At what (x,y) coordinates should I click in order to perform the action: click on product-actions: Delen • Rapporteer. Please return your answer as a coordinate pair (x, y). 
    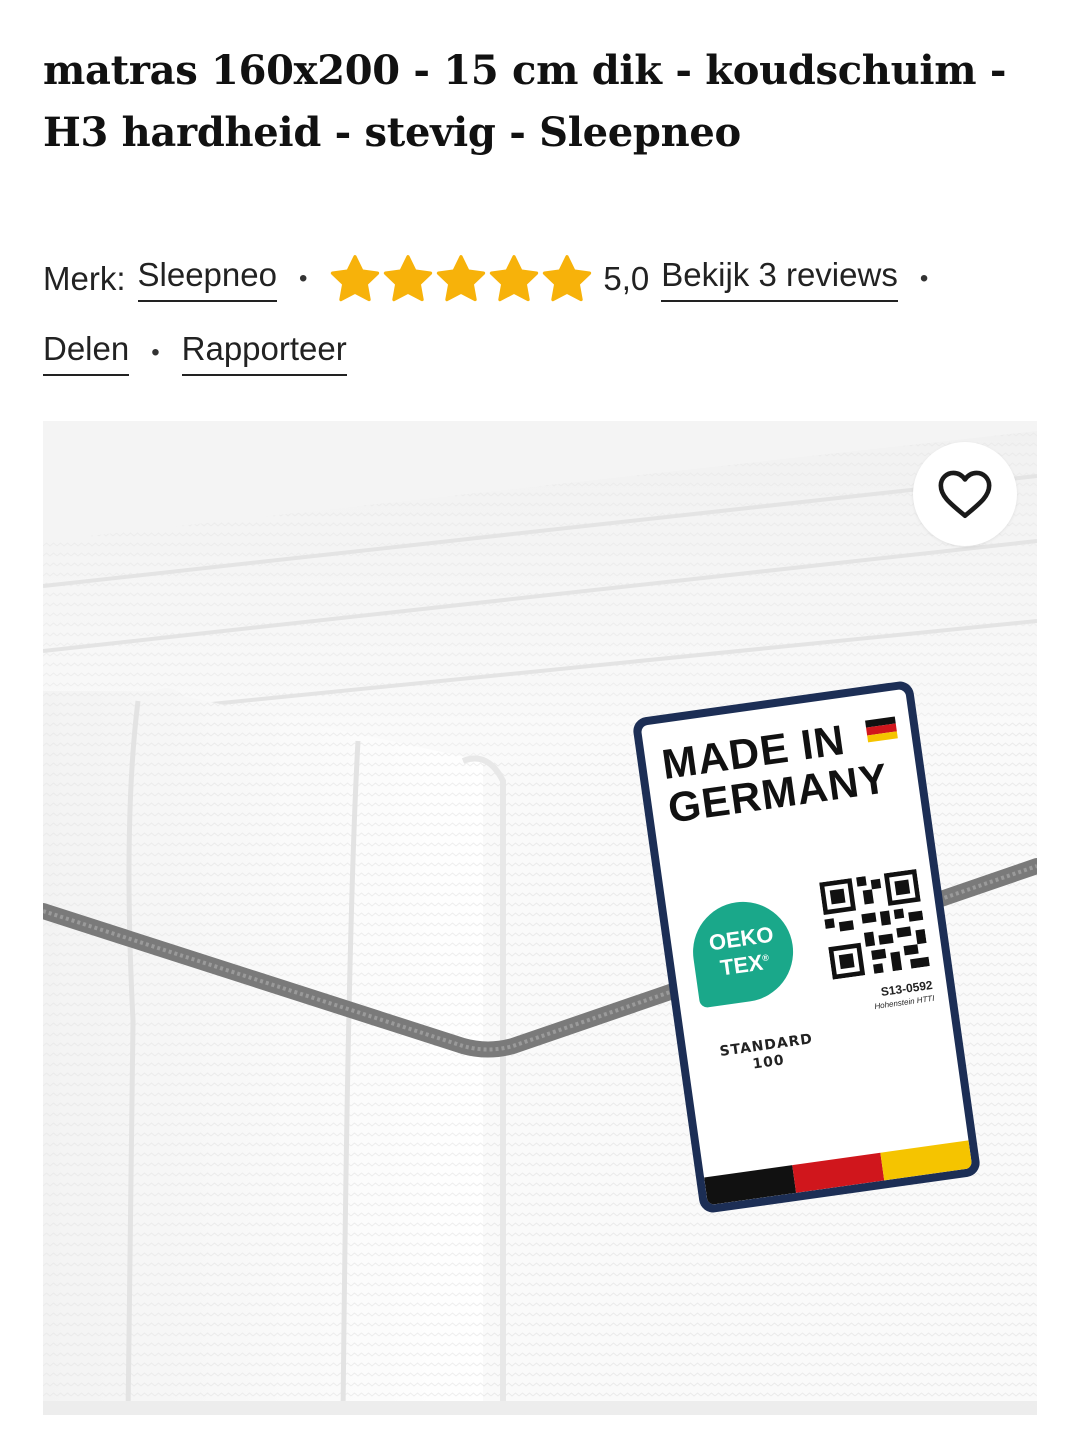
    Looking at the image, I should click on (195, 353).